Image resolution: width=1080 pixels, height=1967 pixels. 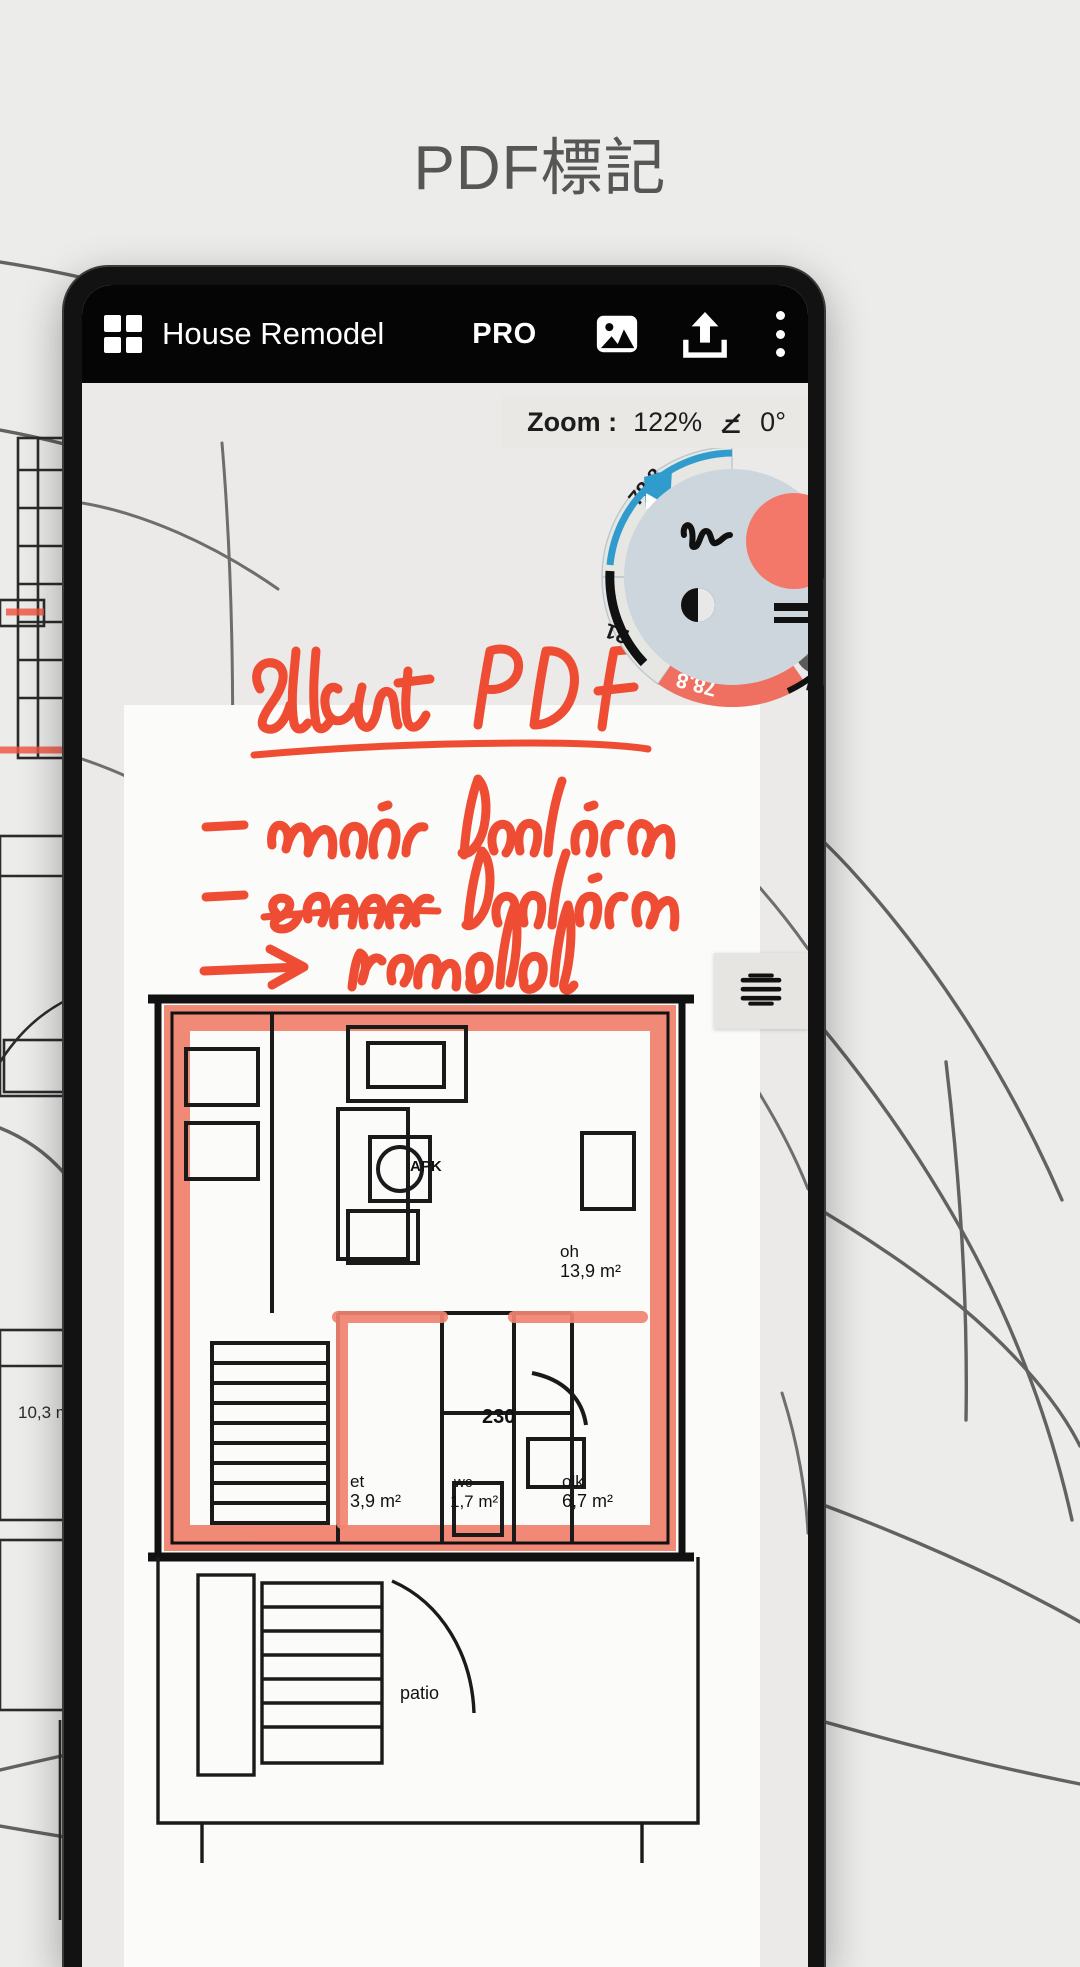 I want to click on upload-icon, so click(x=705, y=334).